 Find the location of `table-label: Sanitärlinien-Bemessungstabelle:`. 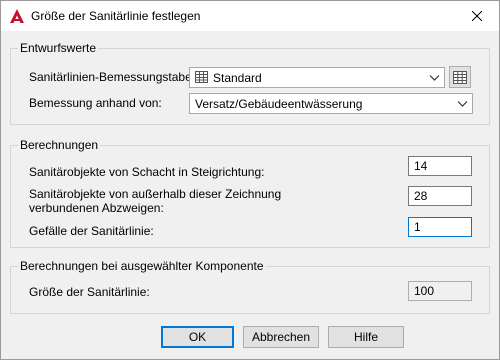

table-label: Sanitärlinien-Bemessungstabelle: is located at coordinates (118, 77).